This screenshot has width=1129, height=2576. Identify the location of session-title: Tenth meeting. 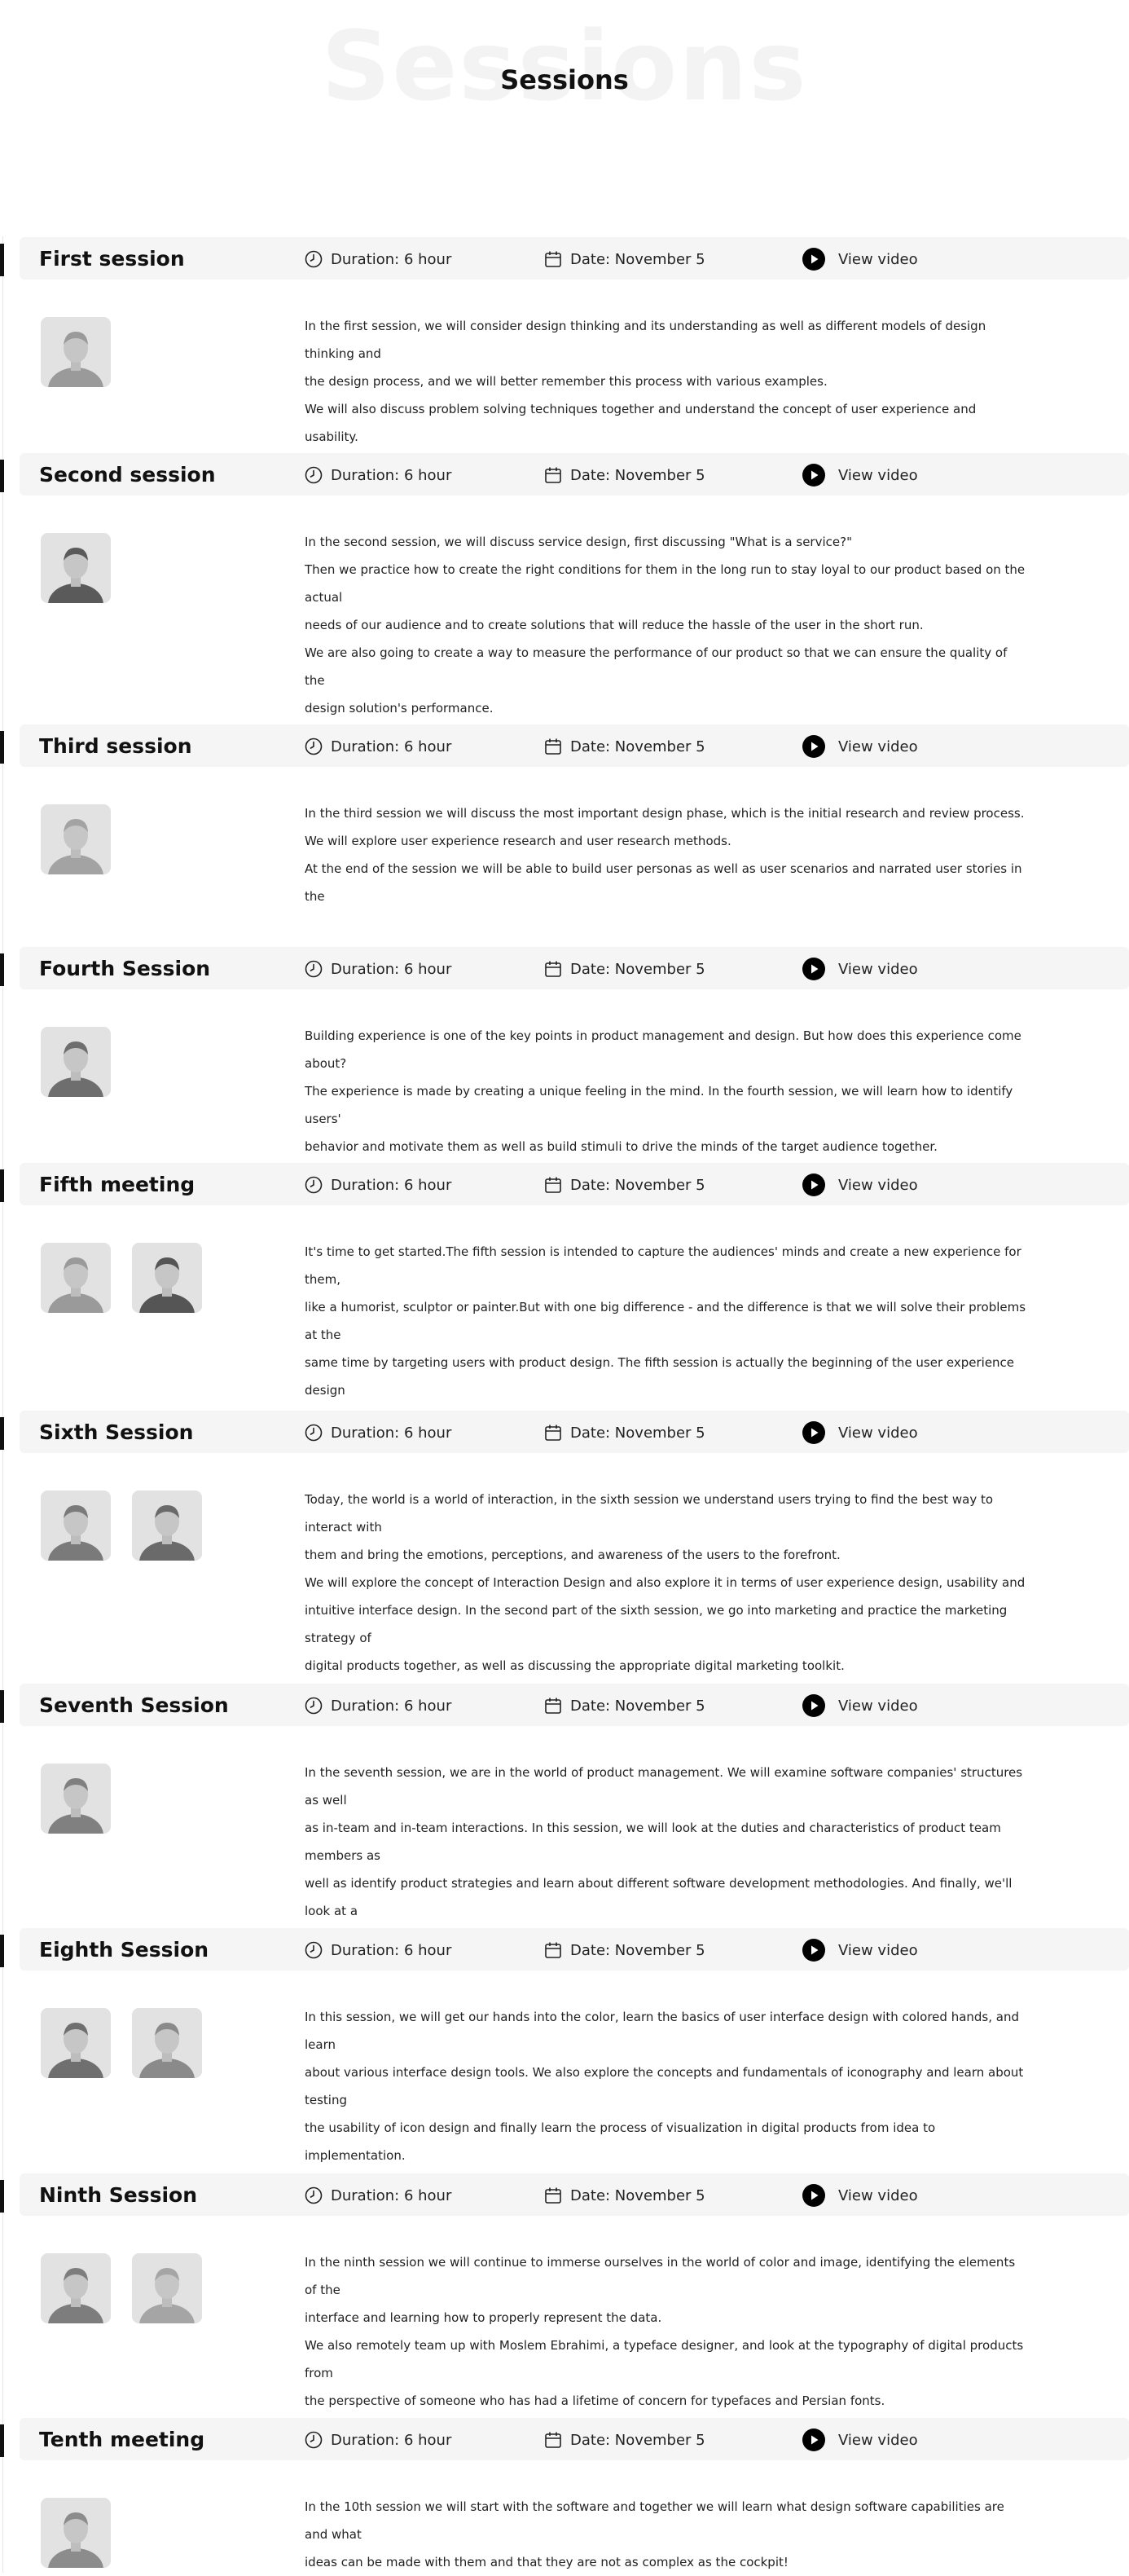
(122, 2440).